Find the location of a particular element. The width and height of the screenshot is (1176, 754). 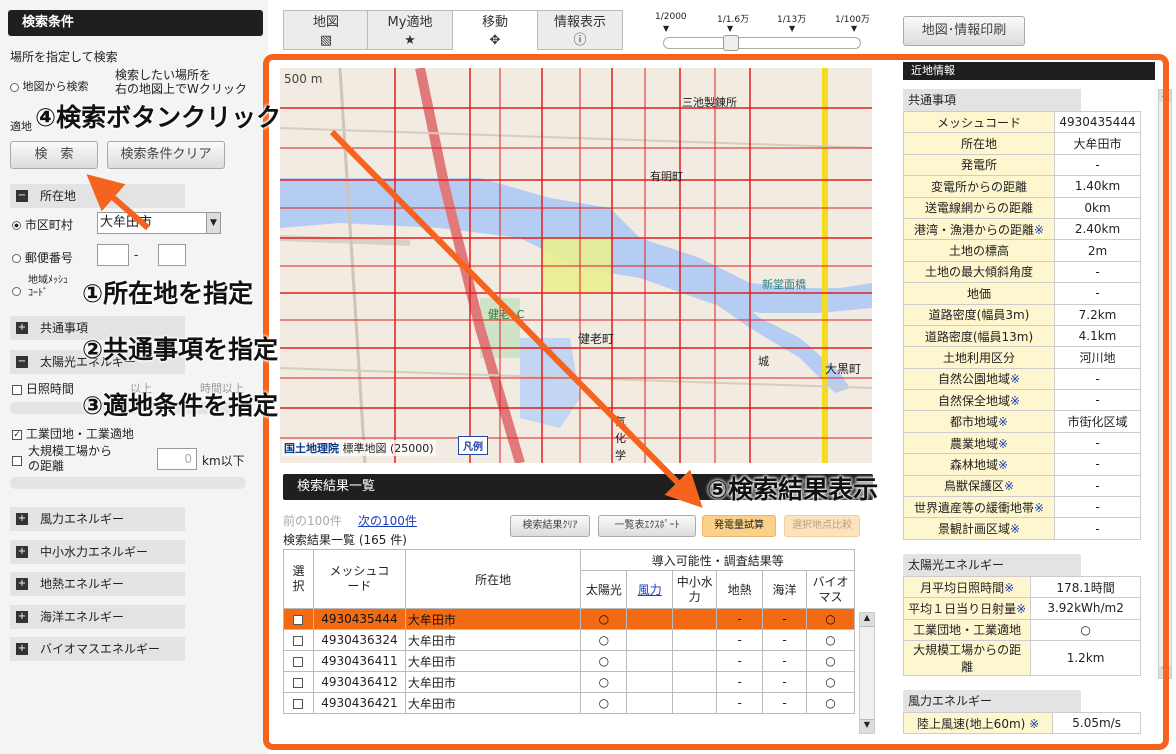

annotation-step1: ①所在地を指定 is located at coordinates (168, 293).